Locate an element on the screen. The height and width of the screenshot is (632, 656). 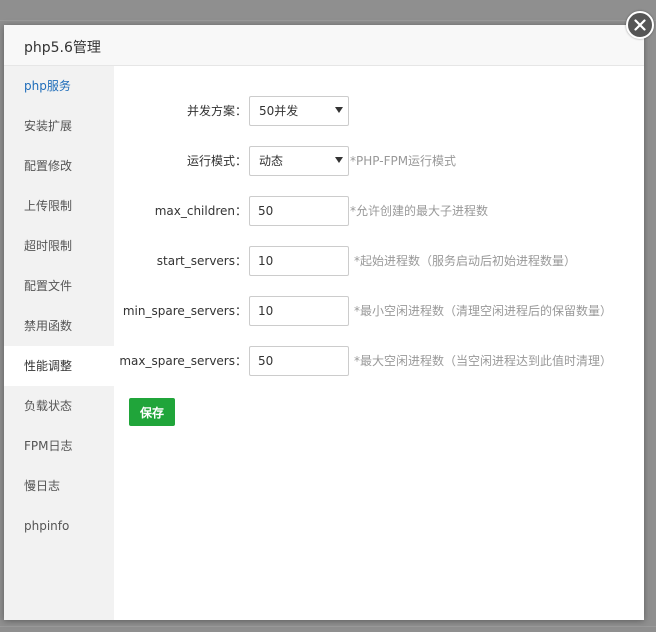
start-servers-label: start_servers： is located at coordinates (201, 261).